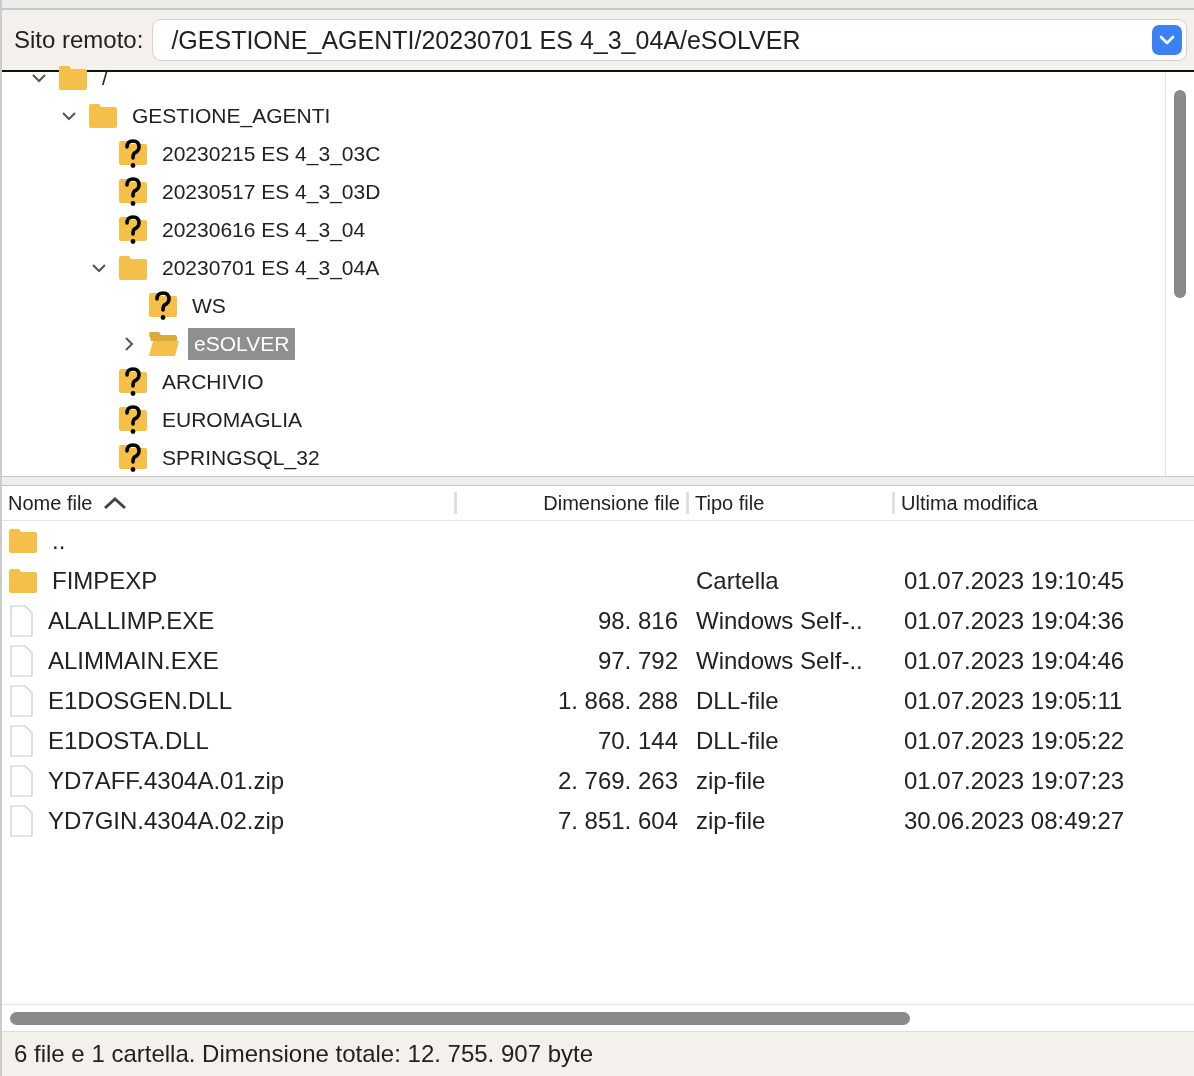 This screenshot has width=1194, height=1076. Describe the element at coordinates (79, 40) in the screenshot. I see `remote-site-label: Sito remoto:` at that location.